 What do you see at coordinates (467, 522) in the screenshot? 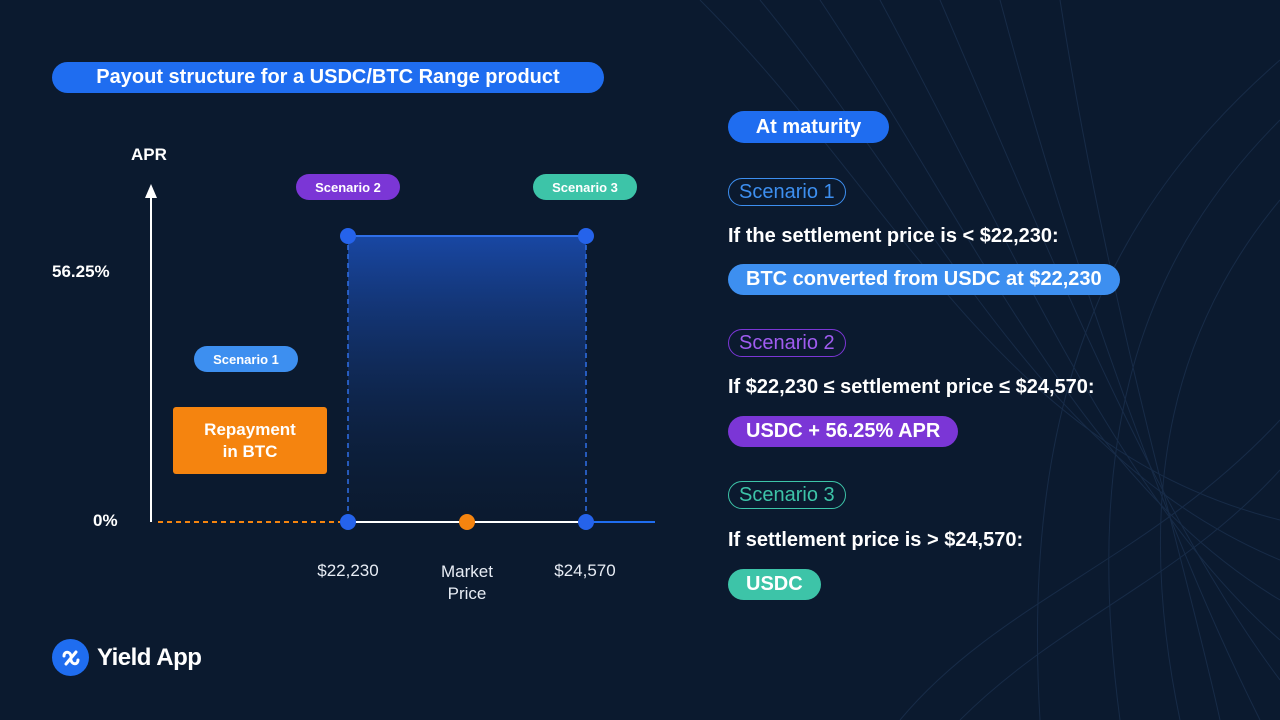
I see `point-market-price` at bounding box center [467, 522].